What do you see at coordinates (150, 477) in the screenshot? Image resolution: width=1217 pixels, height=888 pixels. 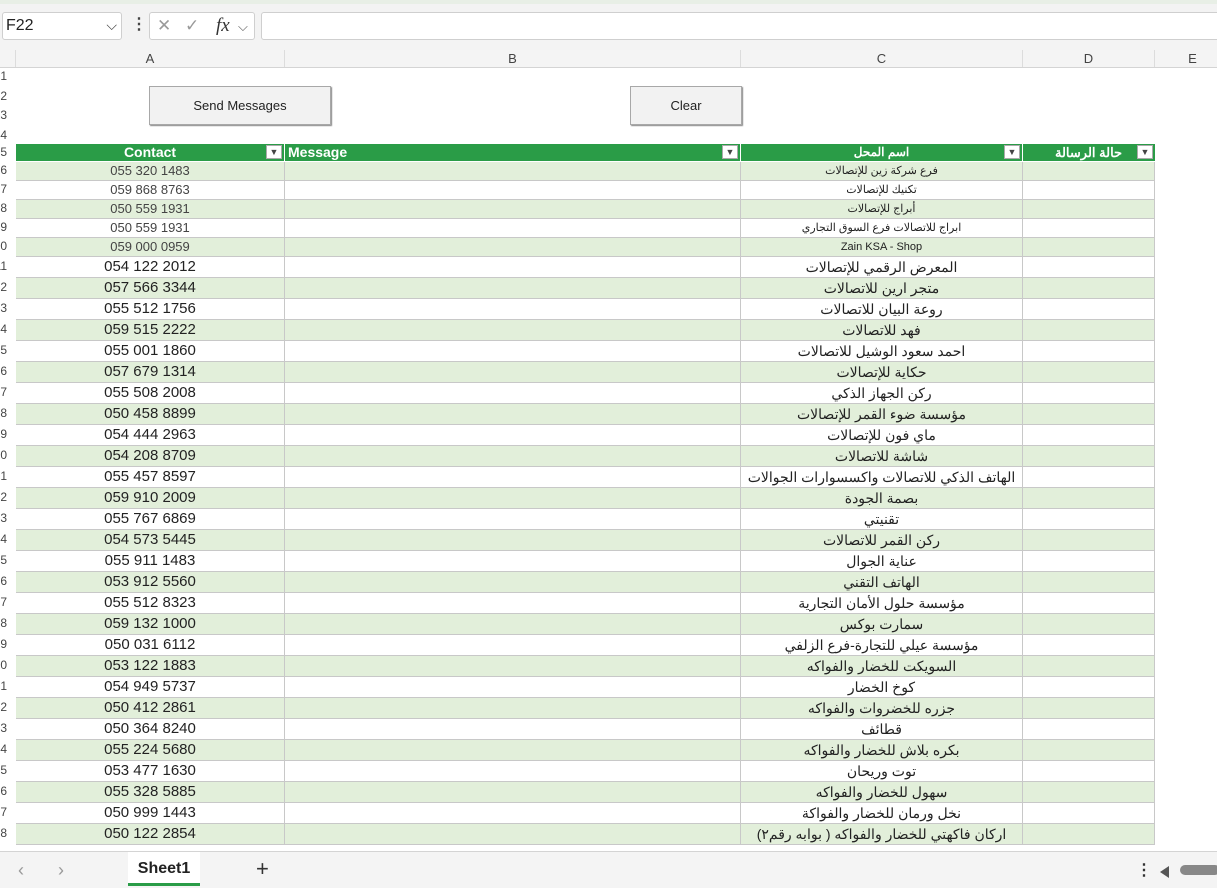 I see `contact-cell: 055 457 8597` at bounding box center [150, 477].